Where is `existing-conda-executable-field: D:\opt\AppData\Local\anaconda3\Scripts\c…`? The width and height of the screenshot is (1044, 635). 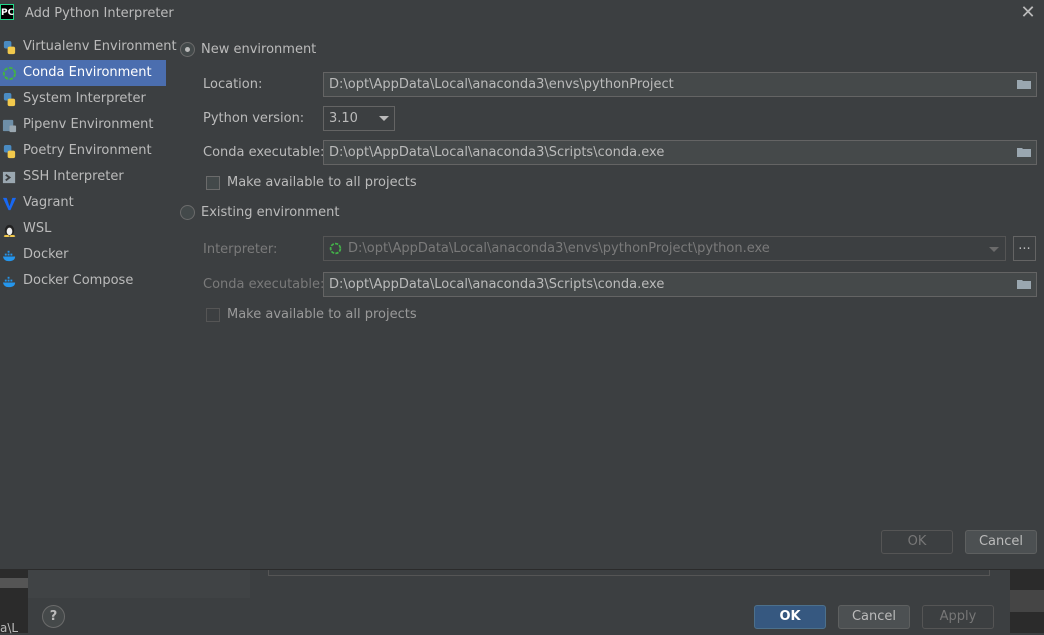
existing-conda-executable-field: D:\opt\AppData\Local\anaconda3\Scripts\c… is located at coordinates (680, 284).